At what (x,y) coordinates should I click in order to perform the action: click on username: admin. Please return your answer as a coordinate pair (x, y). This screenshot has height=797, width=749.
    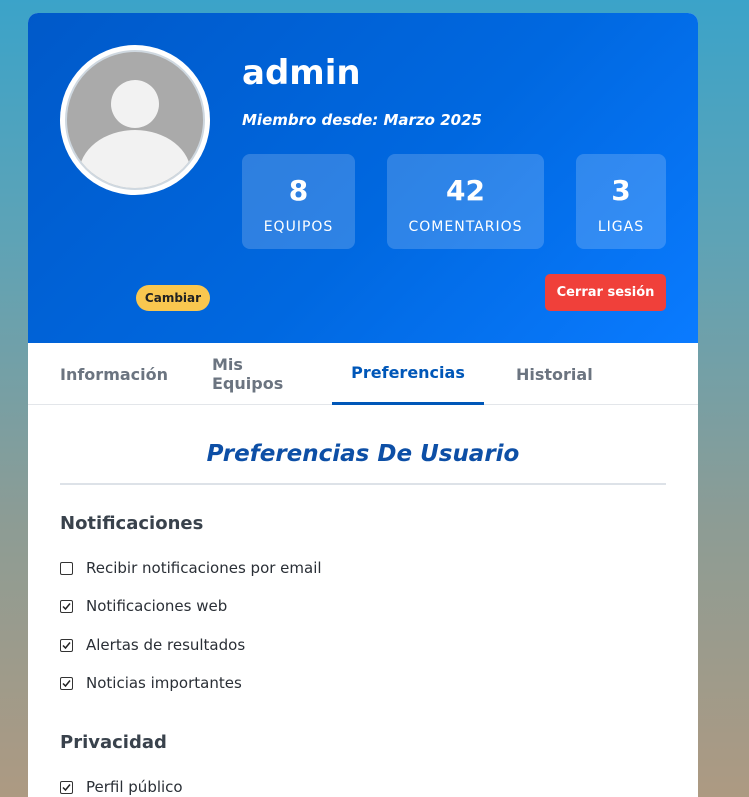
    Looking at the image, I should click on (301, 73).